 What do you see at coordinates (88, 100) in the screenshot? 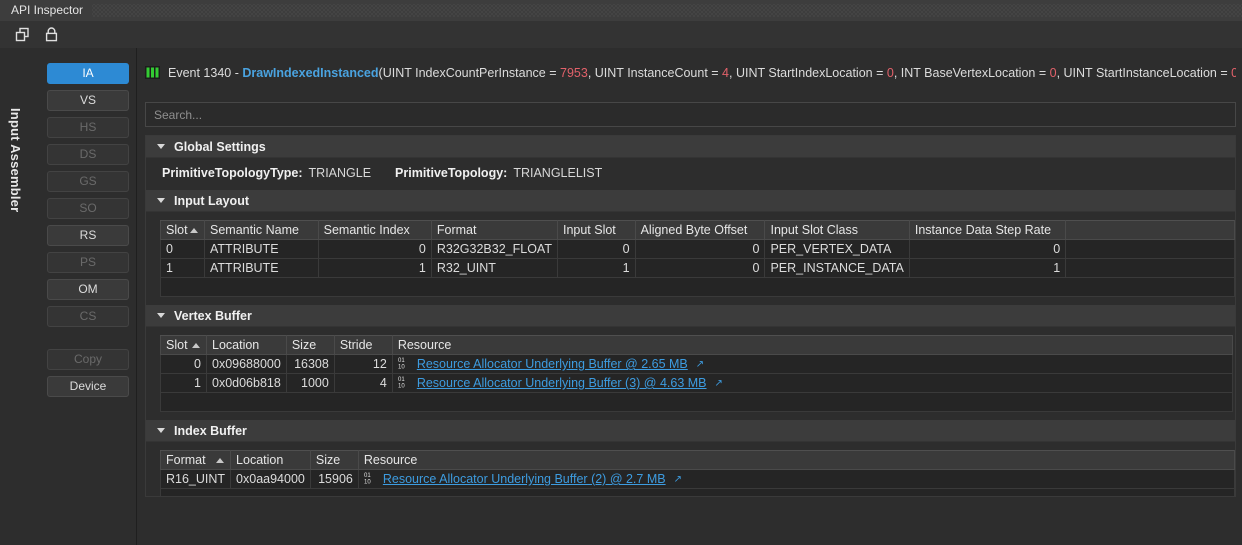
I see `sidebar-item-vs: VS` at bounding box center [88, 100].